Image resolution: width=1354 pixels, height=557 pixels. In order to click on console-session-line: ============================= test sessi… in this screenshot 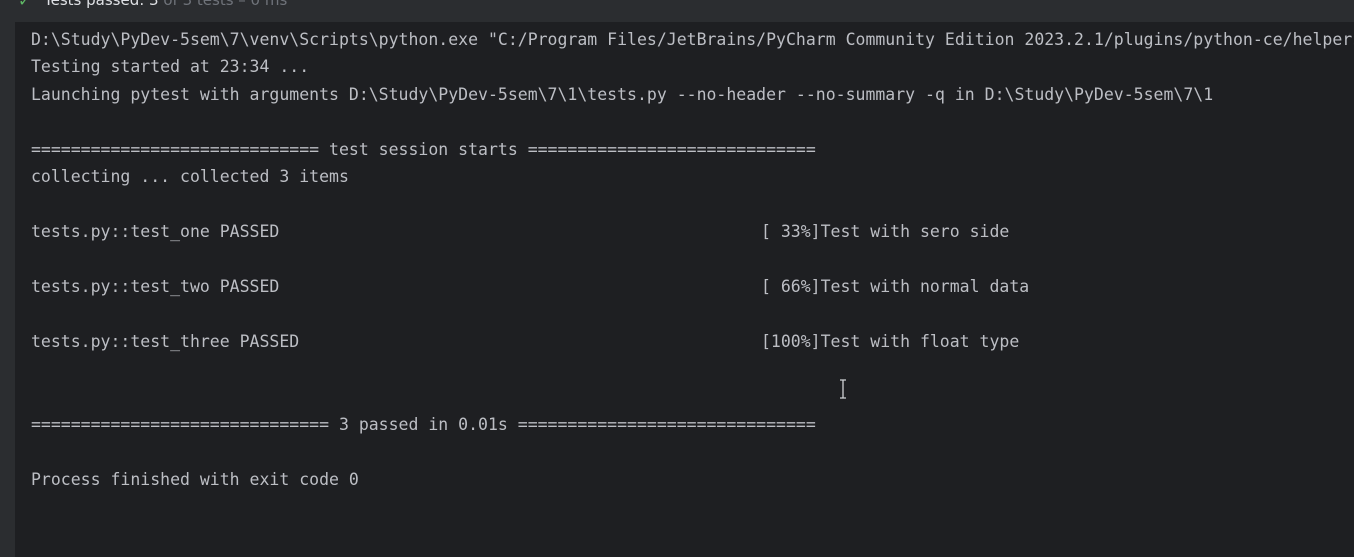, I will do `click(423, 149)`.